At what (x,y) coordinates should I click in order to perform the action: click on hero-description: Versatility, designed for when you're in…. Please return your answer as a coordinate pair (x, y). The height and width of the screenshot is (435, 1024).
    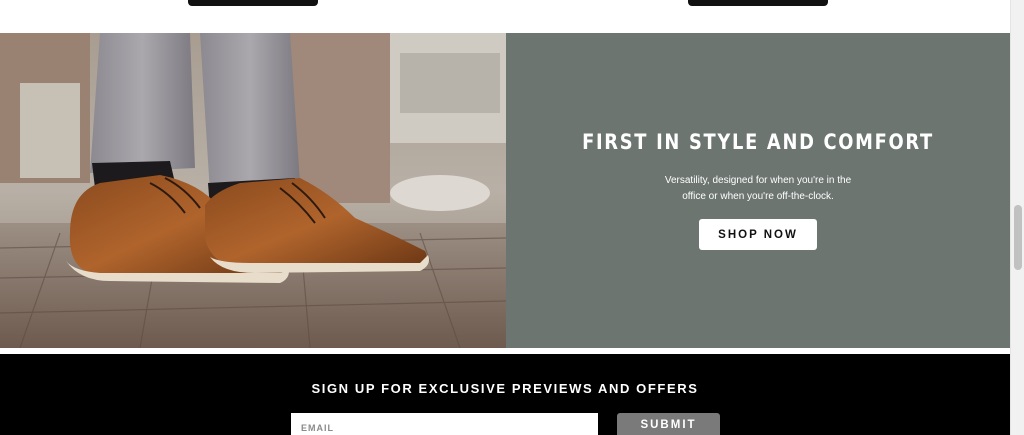
    Looking at the image, I should click on (758, 189).